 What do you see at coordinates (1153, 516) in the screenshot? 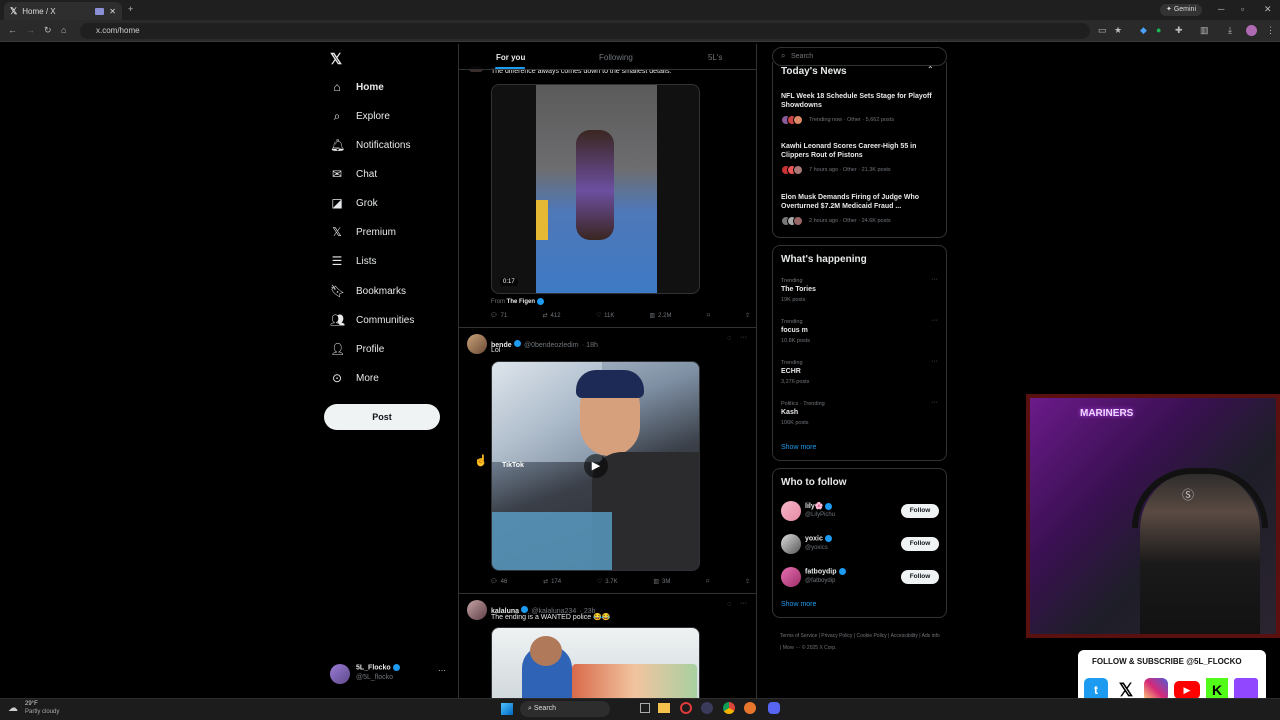
I see `webcam-overlay: MARINERS Ⓢ` at bounding box center [1153, 516].